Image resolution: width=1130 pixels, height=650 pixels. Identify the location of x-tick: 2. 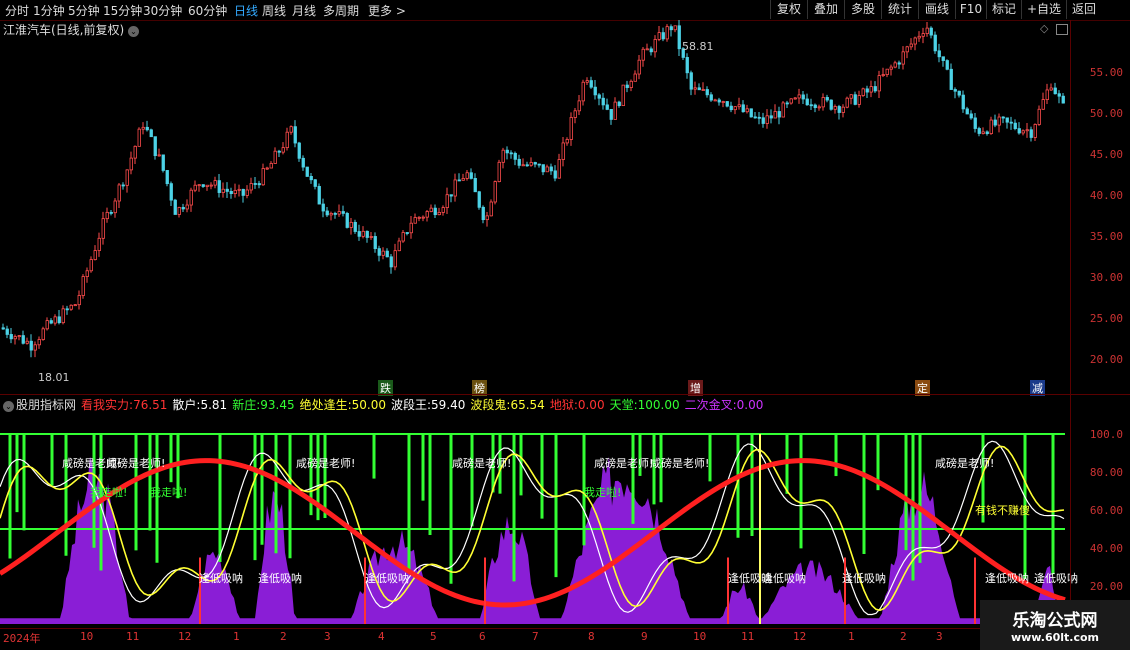
(283, 636).